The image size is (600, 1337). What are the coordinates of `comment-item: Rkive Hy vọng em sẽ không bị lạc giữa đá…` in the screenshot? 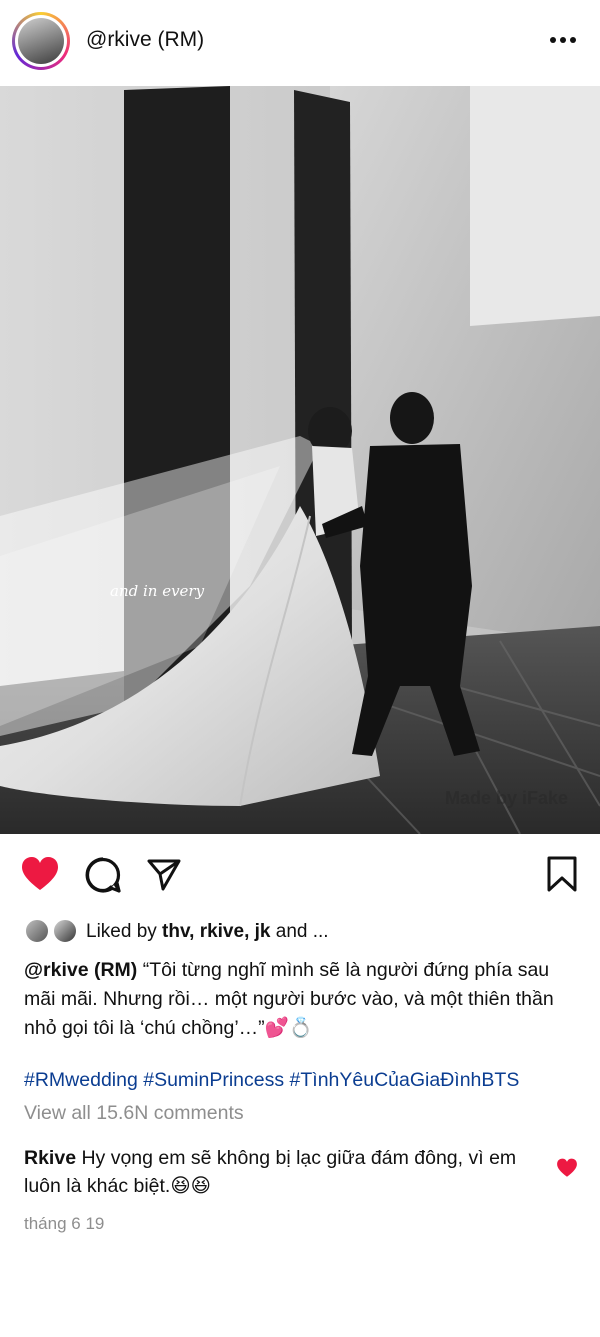 It's located at (276, 1172).